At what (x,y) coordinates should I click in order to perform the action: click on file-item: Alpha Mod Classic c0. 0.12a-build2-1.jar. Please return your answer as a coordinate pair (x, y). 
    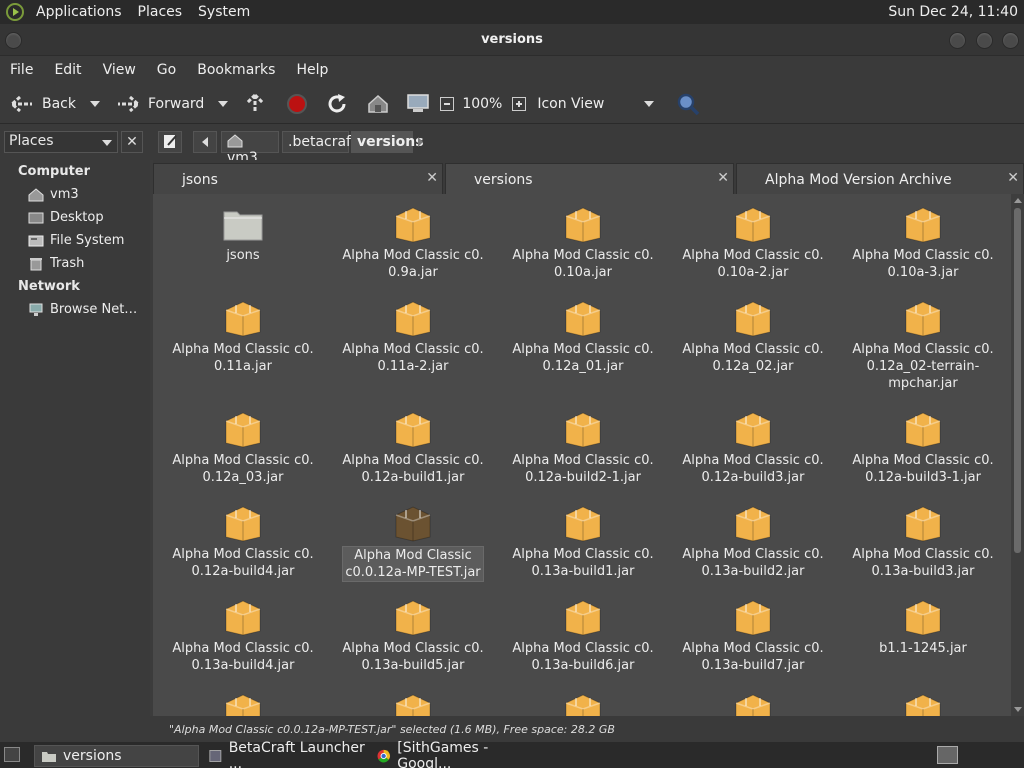
    Looking at the image, I should click on (583, 447).